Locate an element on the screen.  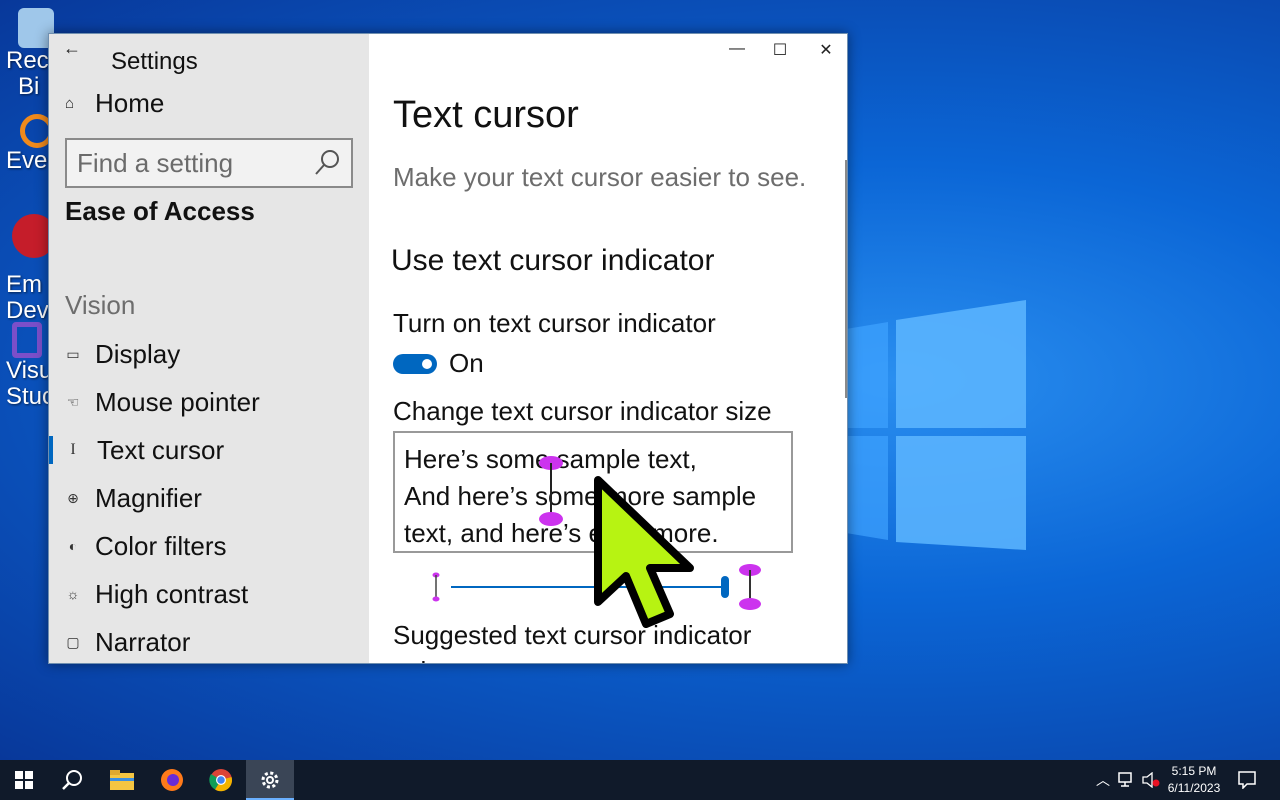
taskbar-file-explorer is located at coordinates (122, 780).